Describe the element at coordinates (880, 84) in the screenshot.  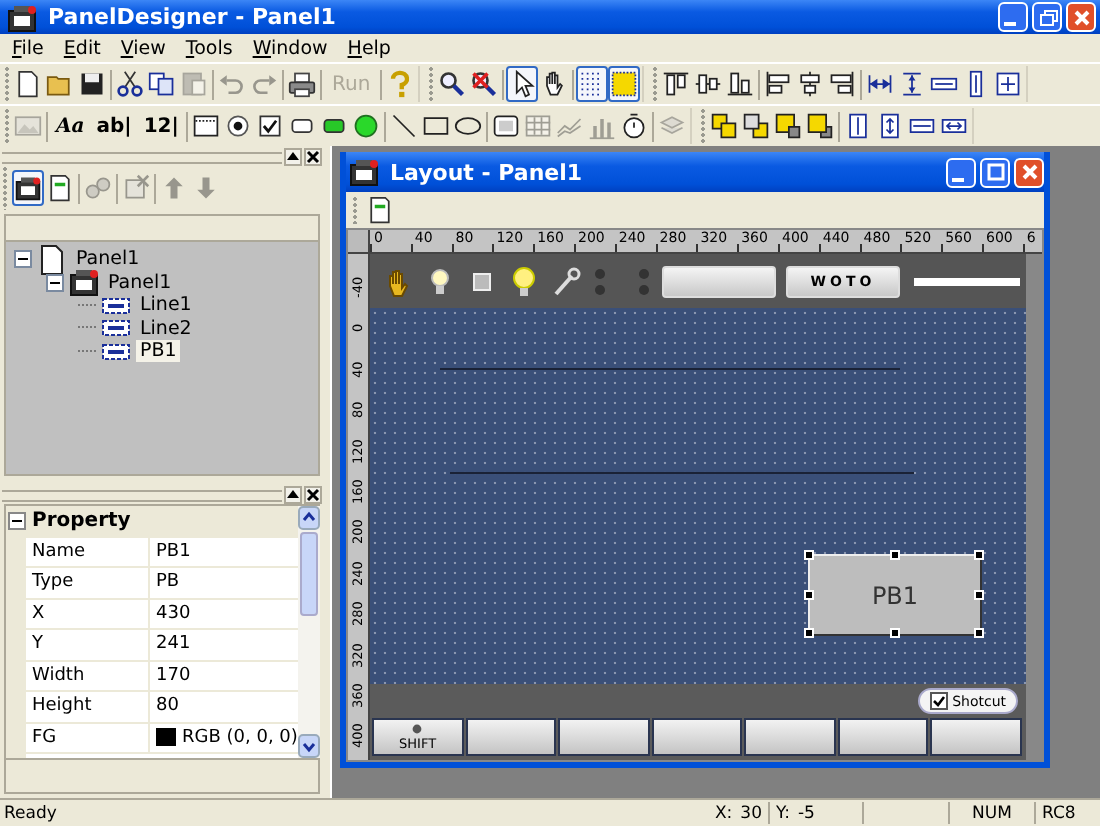
I see `space-horizontal-icon` at that location.